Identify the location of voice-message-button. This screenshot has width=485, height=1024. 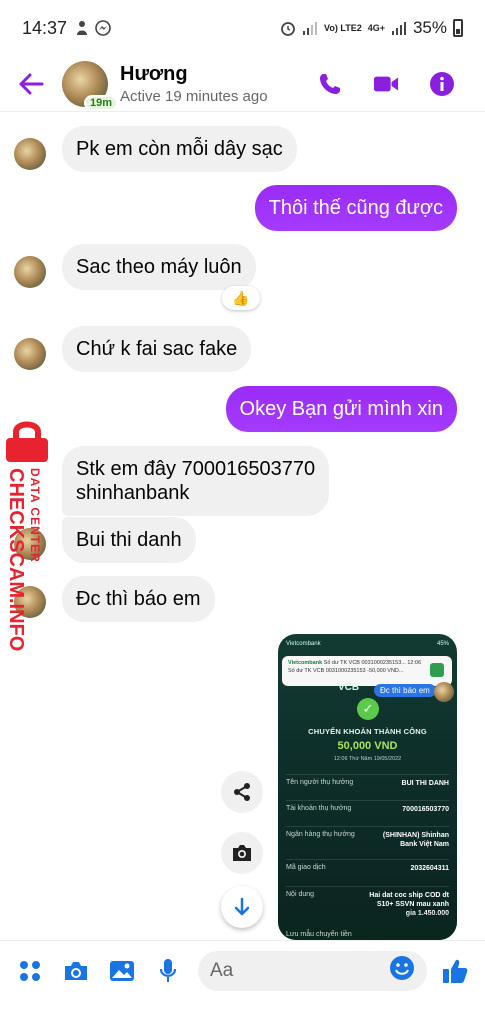
(168, 971).